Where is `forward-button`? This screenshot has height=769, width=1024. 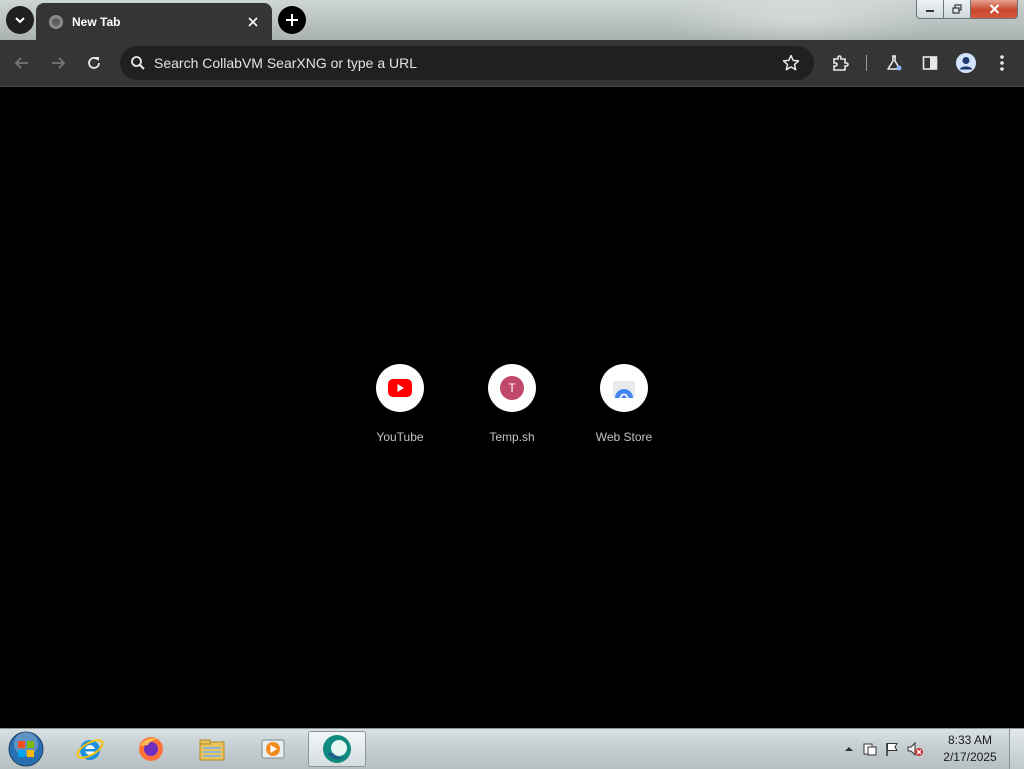 forward-button is located at coordinates (58, 63).